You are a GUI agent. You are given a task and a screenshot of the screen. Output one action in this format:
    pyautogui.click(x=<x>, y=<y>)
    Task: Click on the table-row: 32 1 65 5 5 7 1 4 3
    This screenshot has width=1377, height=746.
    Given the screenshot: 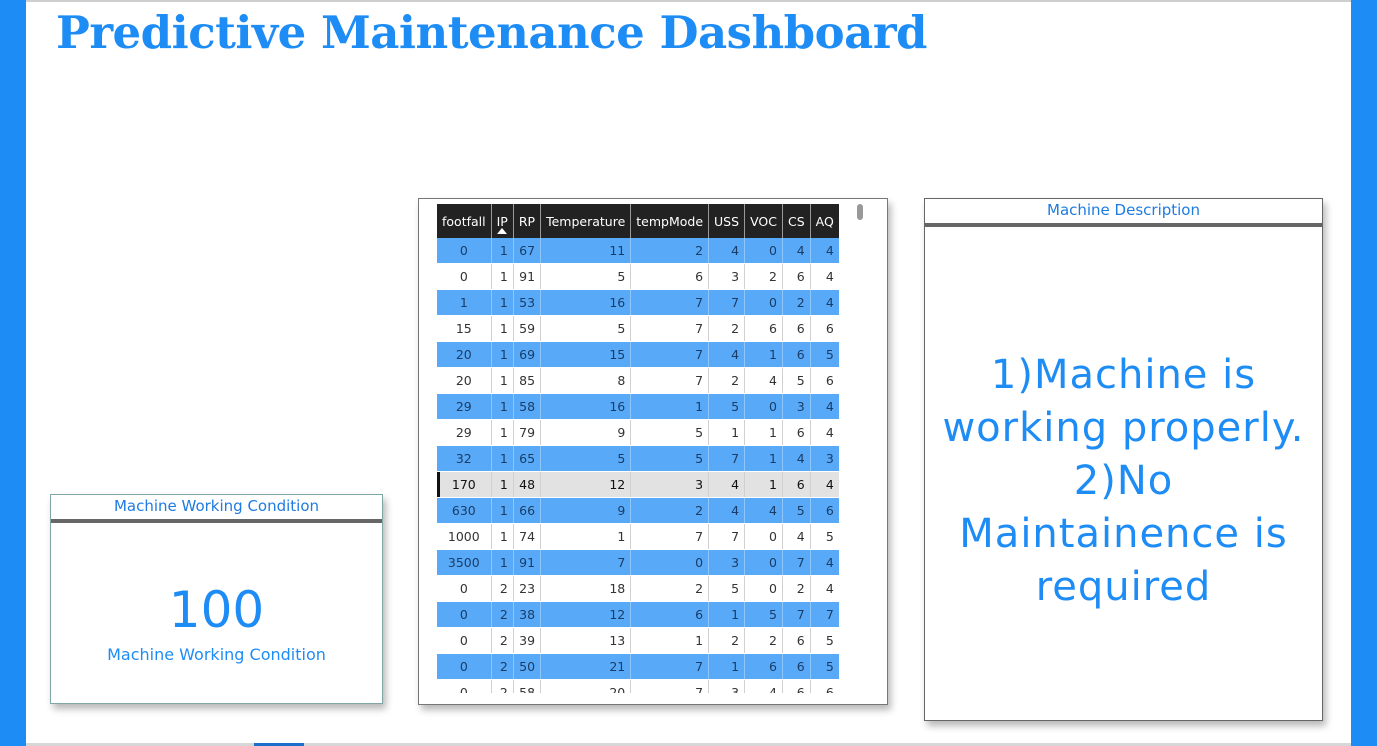 What is the action you would take?
    pyautogui.click(x=638, y=458)
    